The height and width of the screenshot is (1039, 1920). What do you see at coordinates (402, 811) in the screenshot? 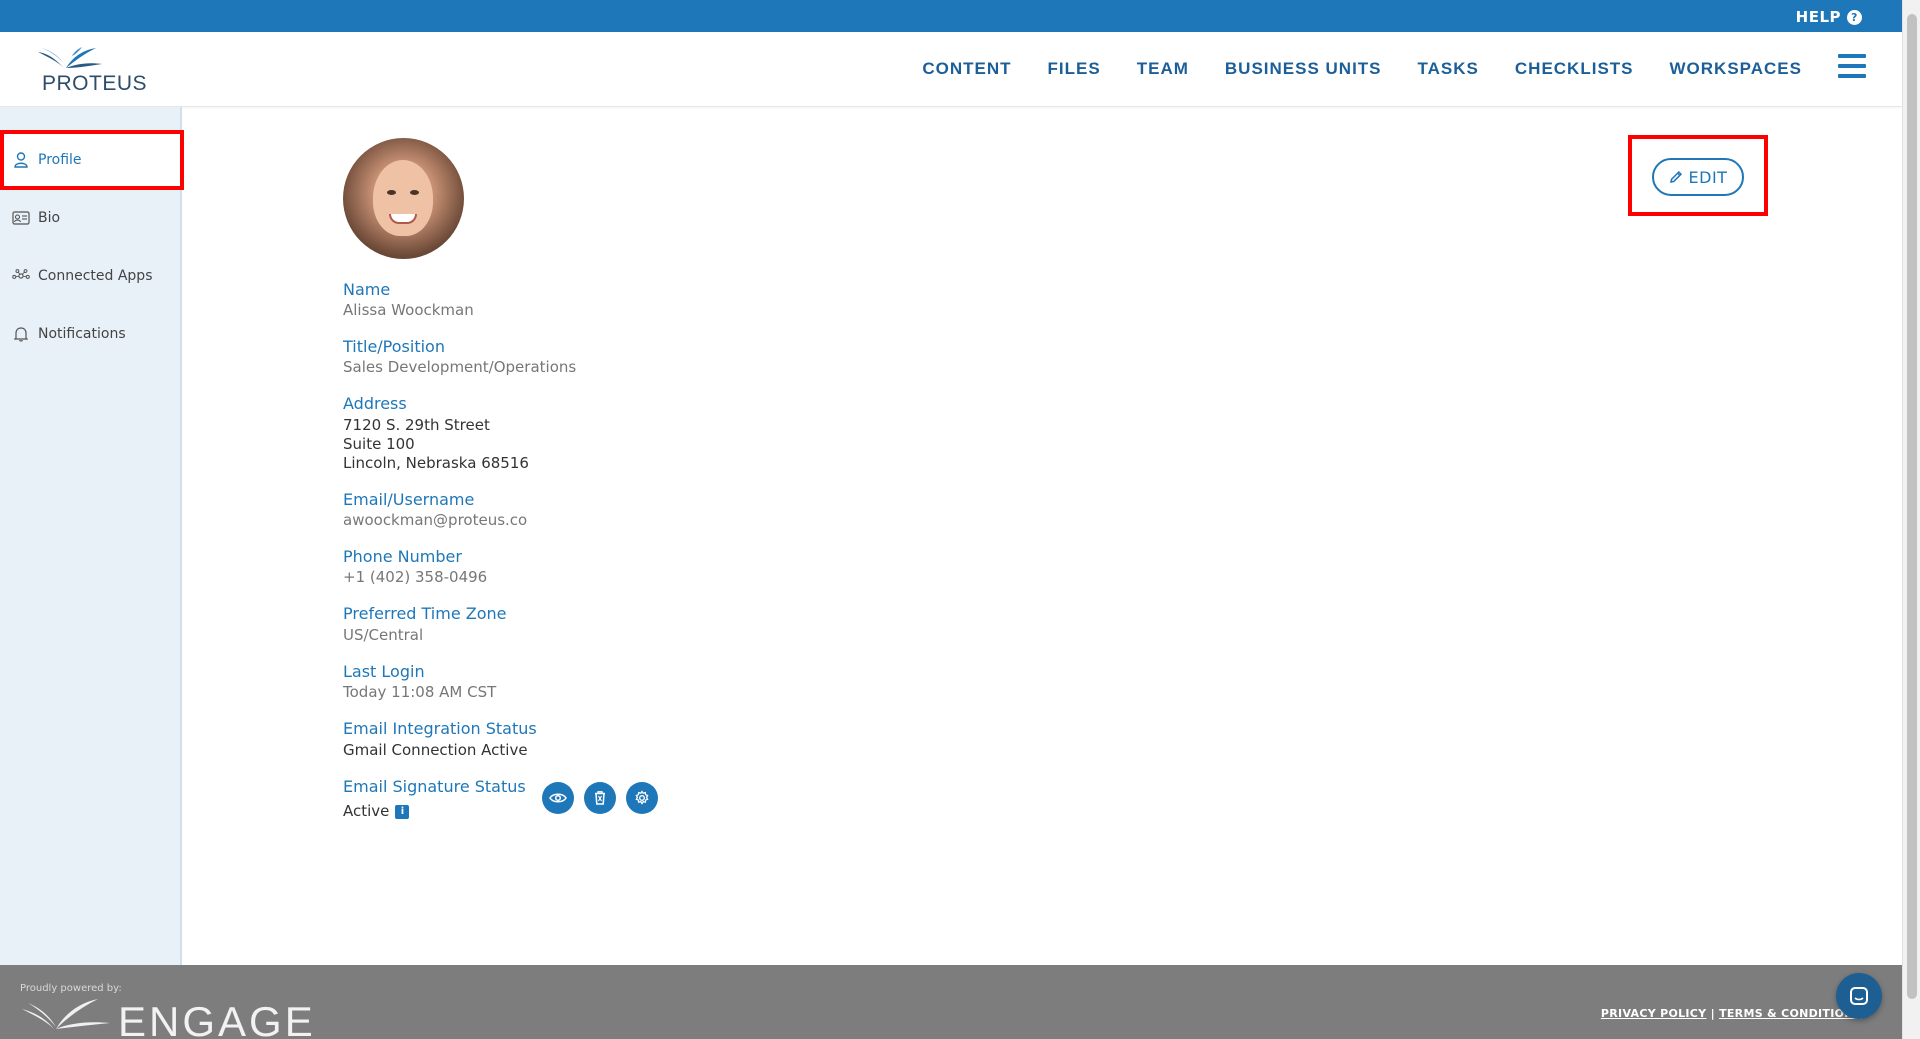
I see `info-icon: i` at bounding box center [402, 811].